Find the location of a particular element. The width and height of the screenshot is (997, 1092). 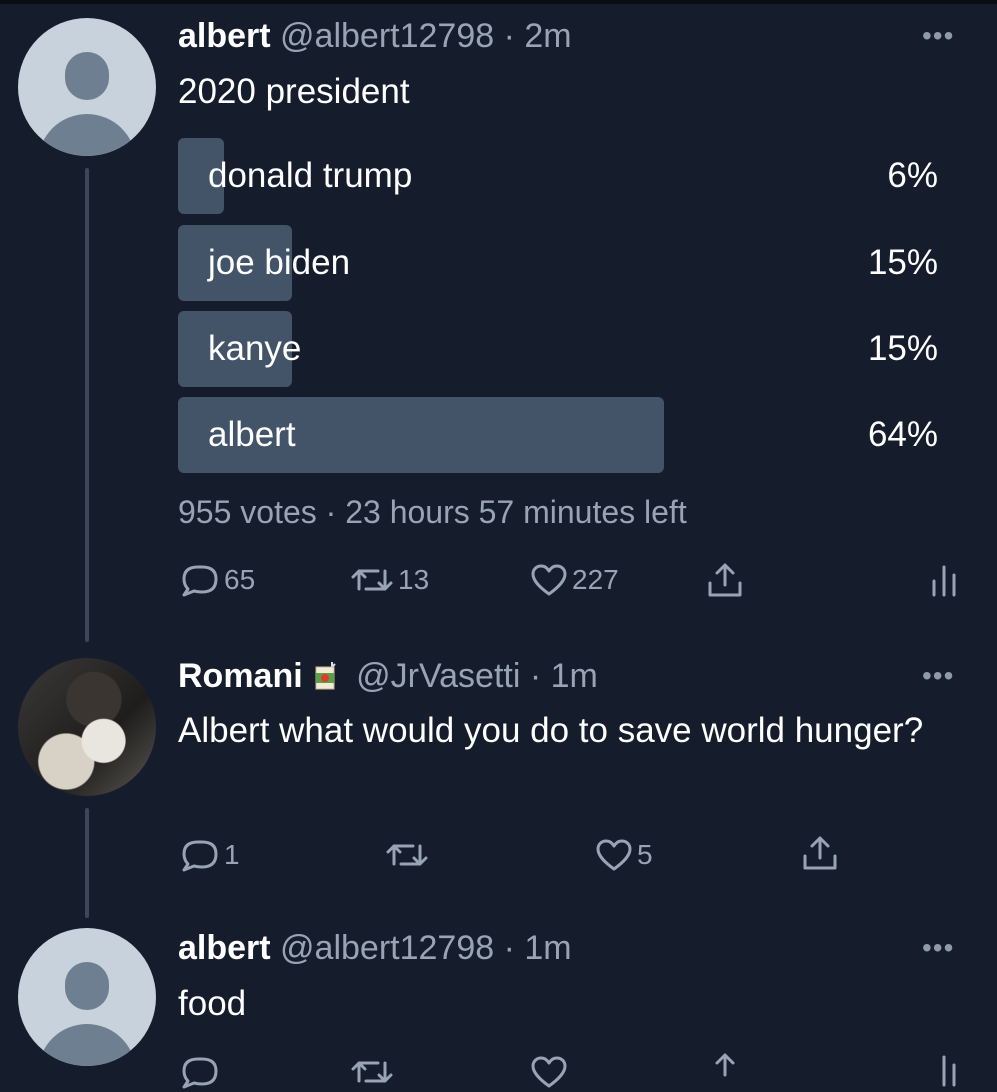

like-button is located at coordinates (549, 1072).